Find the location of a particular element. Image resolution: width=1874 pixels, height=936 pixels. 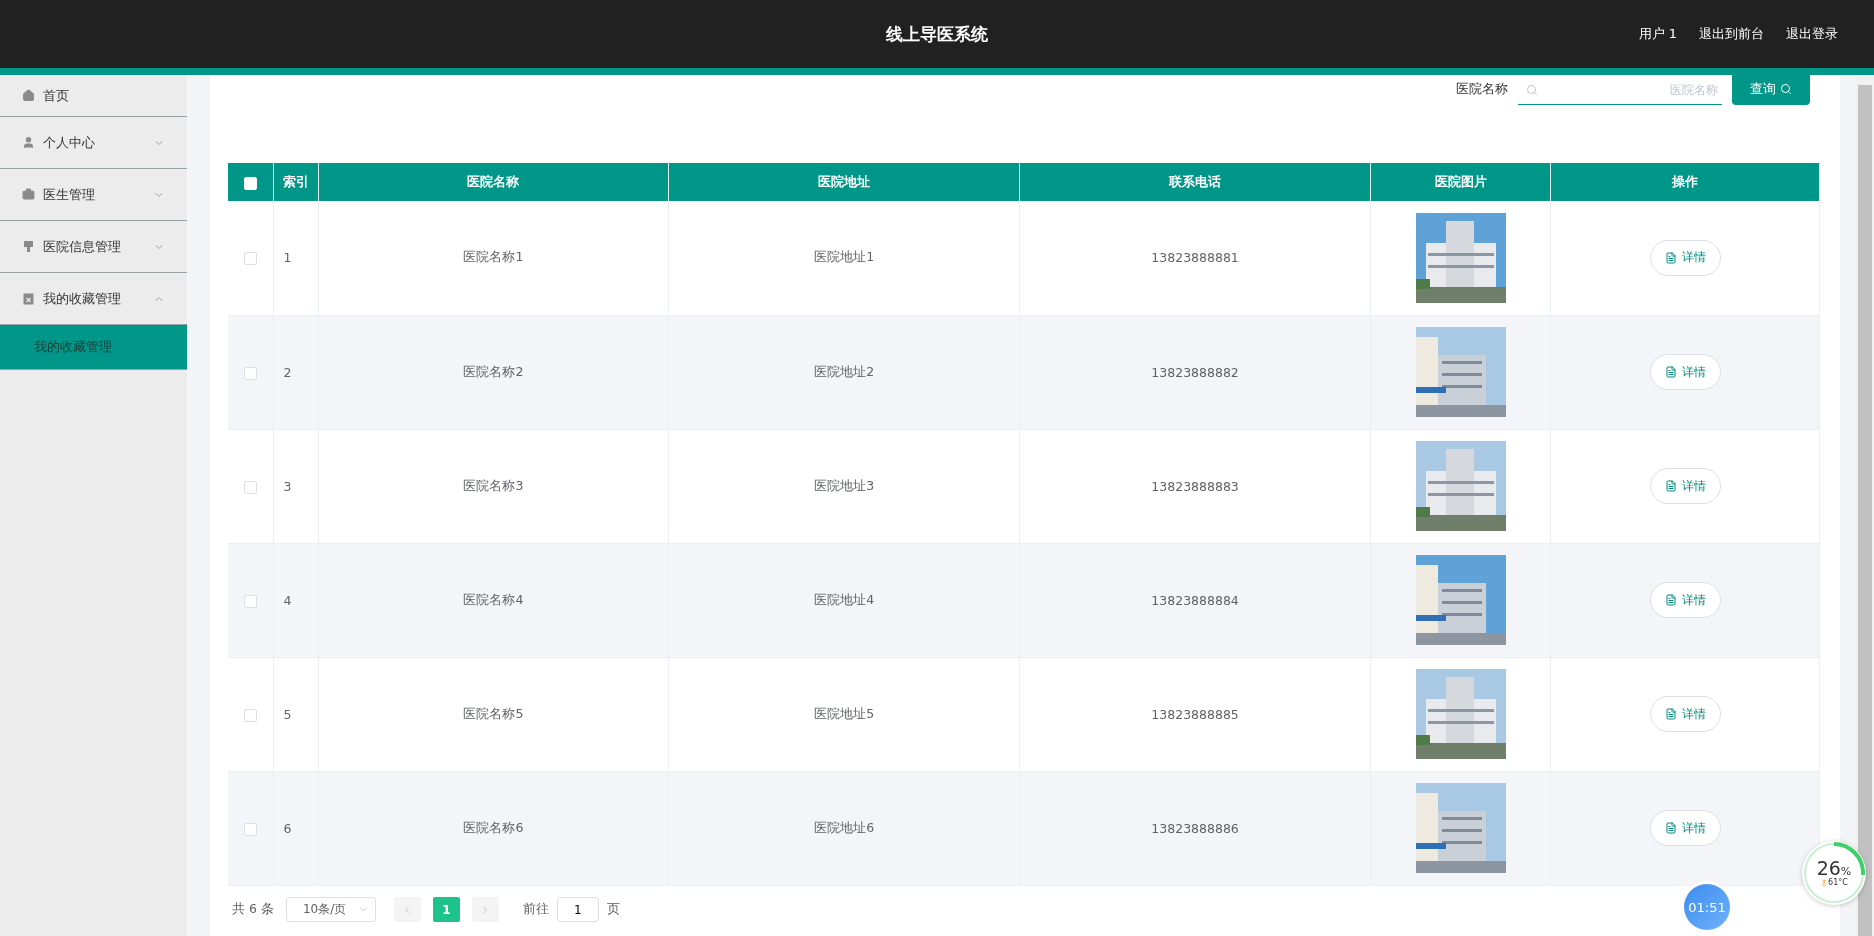

goto-page-field: 1 is located at coordinates (577, 909).